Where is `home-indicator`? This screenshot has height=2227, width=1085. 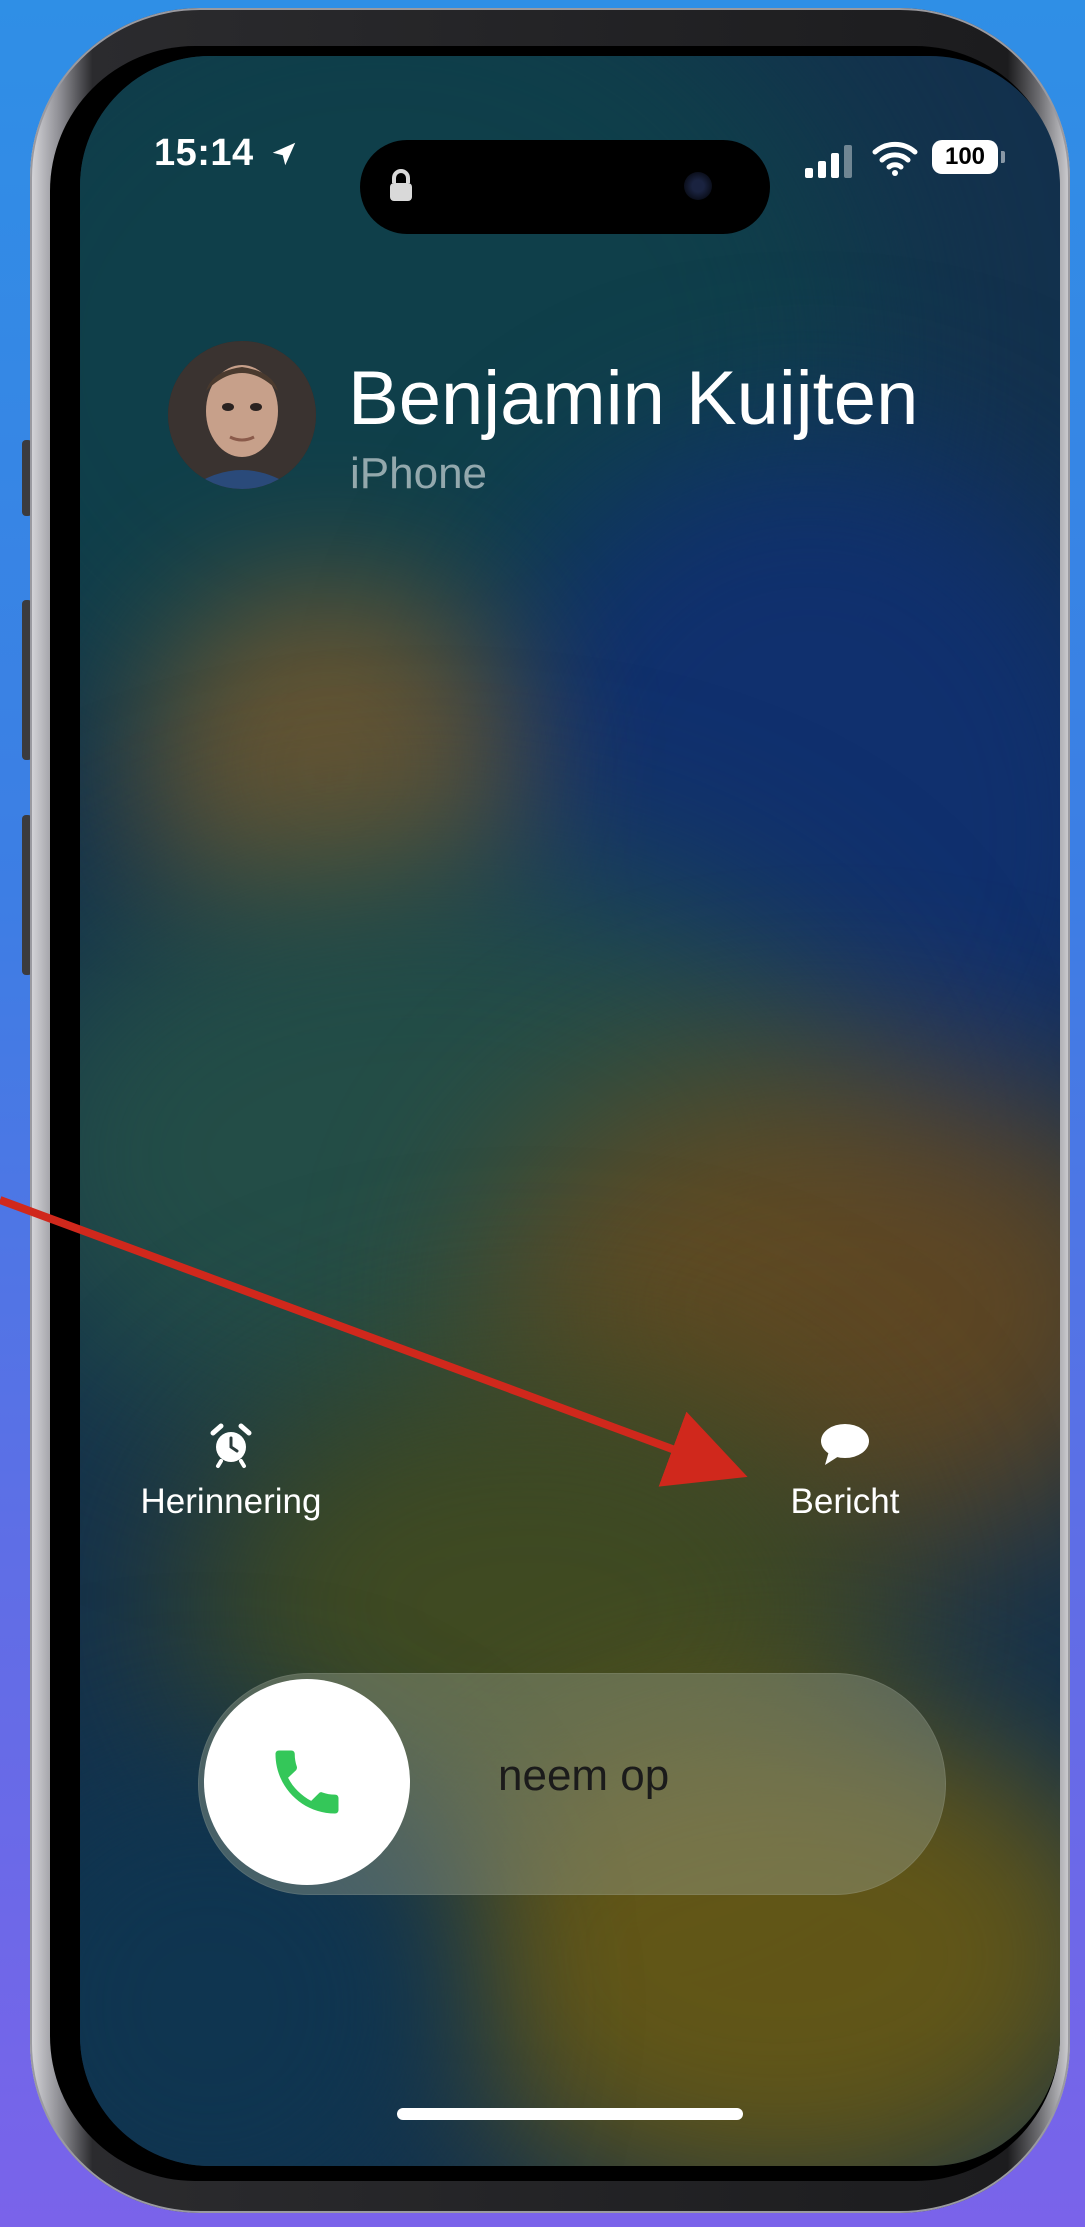 home-indicator is located at coordinates (570, 2114).